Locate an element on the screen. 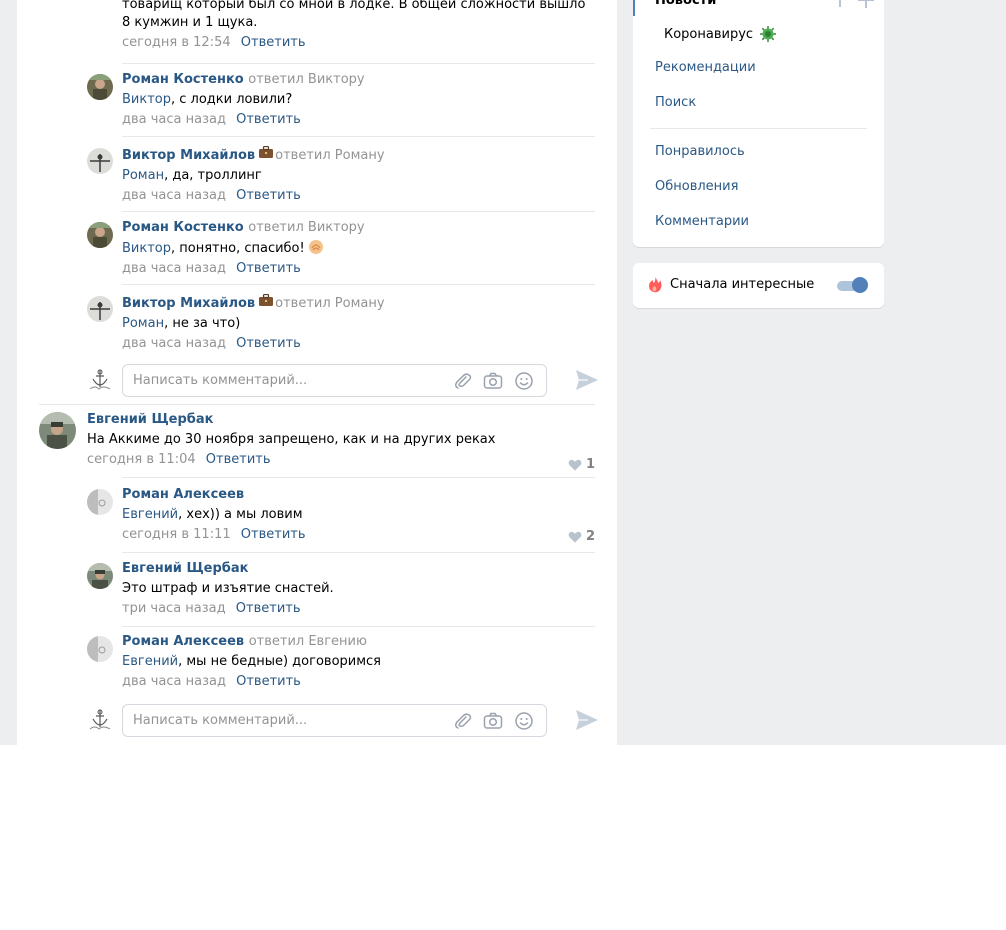 This screenshot has height=930, width=1006. comment-meta: сегодня в 11:04 Ответить is located at coordinates (341, 460).